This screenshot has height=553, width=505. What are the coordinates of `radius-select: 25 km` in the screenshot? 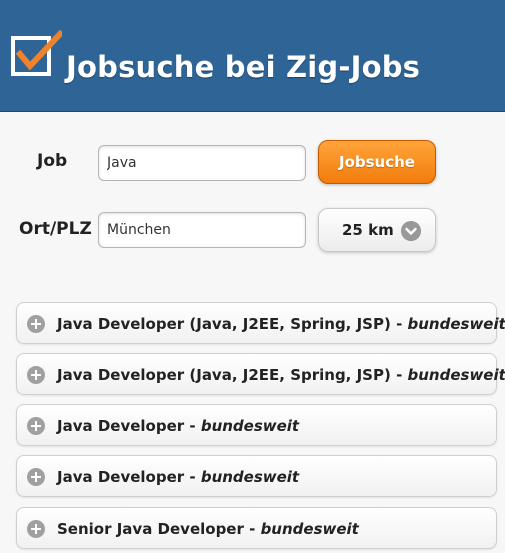 It's located at (377, 230).